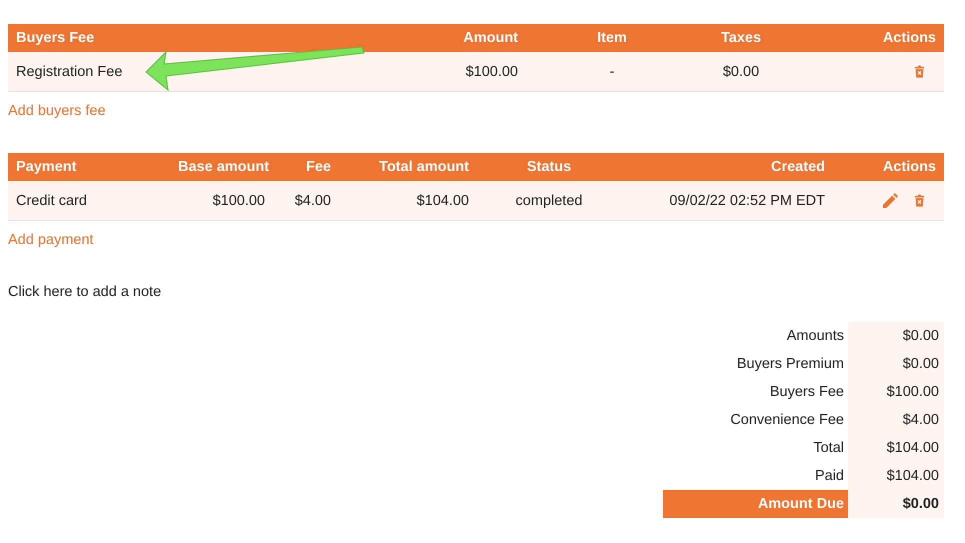  I want to click on table-cell: $0.00, so click(741, 72).